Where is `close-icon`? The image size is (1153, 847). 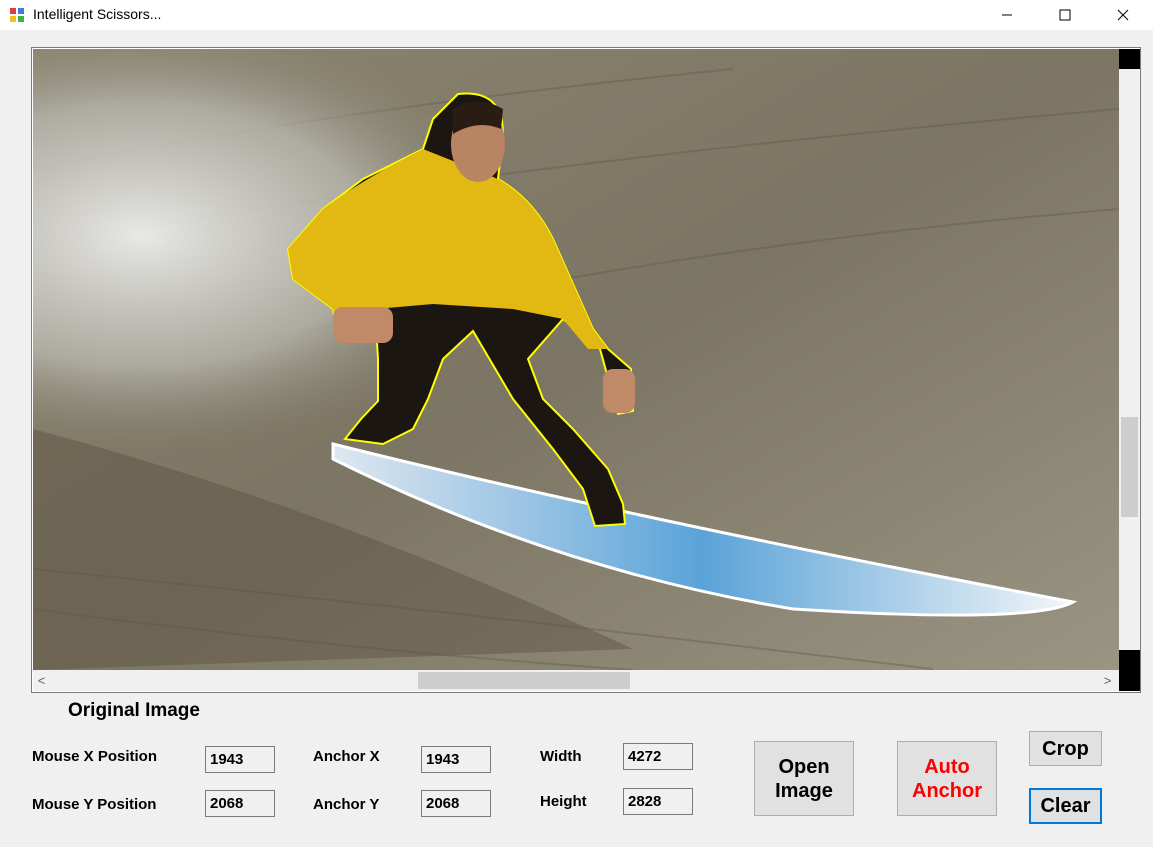 close-icon is located at coordinates (1123, 15).